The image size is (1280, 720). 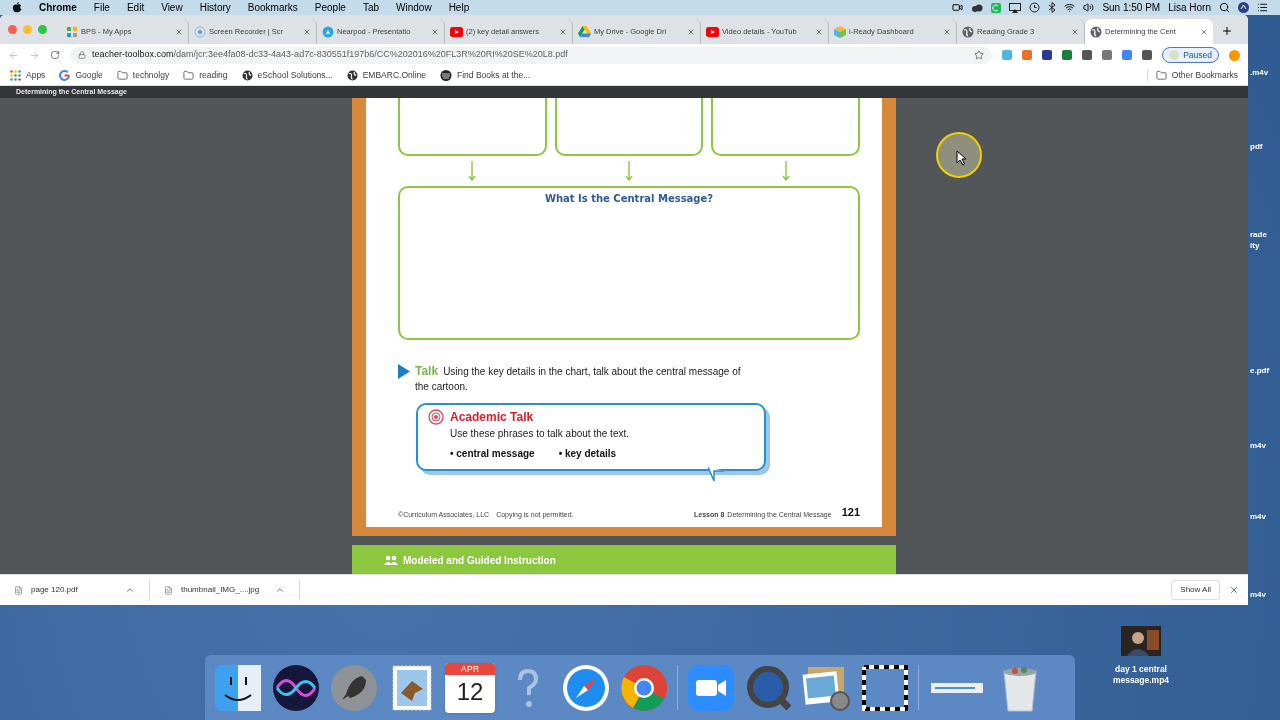 What do you see at coordinates (1195, 590) in the screenshot?
I see `show-all-button: Show All` at bounding box center [1195, 590].